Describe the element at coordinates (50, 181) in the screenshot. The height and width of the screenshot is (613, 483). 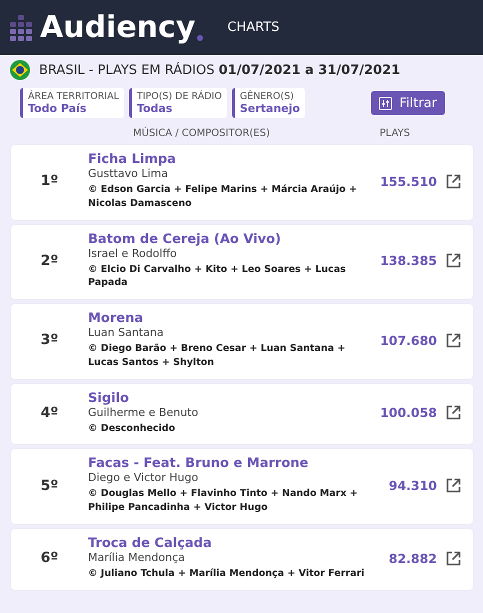
I see `rank: 1º` at that location.